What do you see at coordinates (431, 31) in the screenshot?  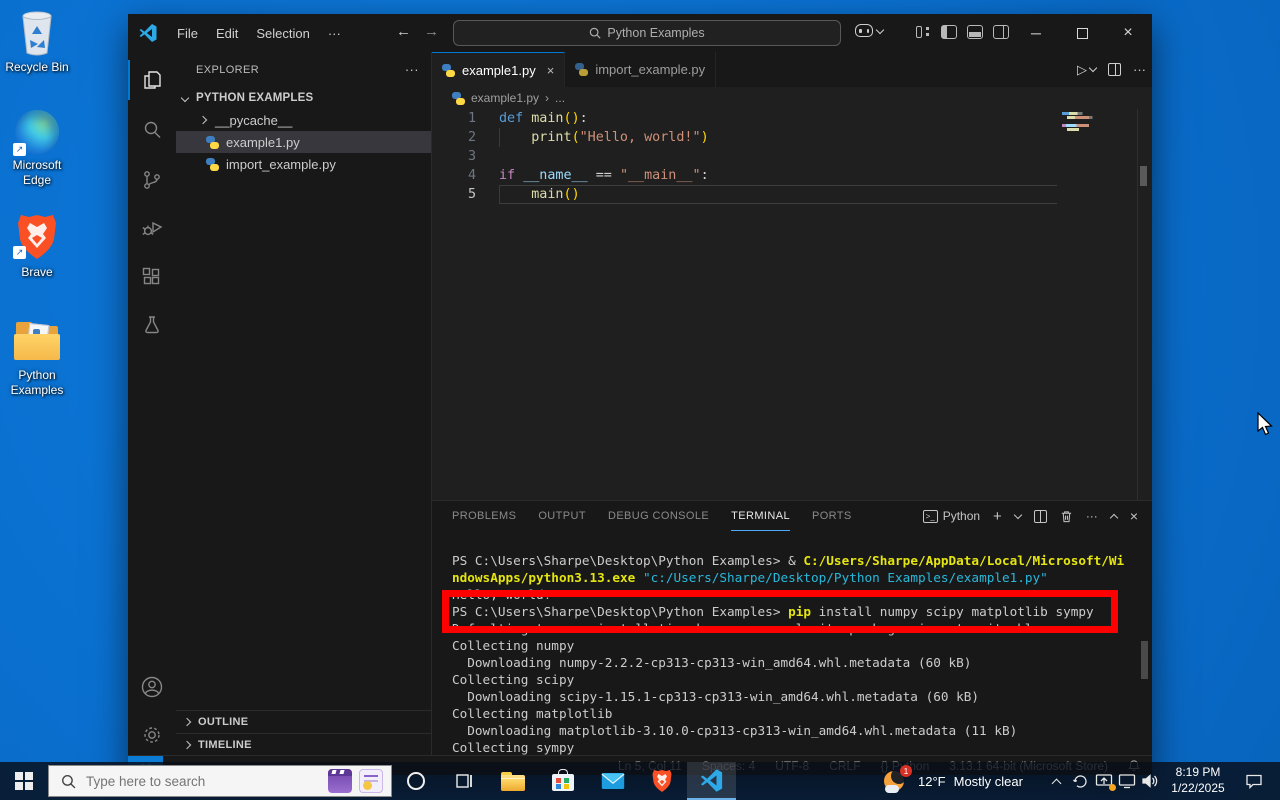 I see `nav-forward-button: →` at bounding box center [431, 31].